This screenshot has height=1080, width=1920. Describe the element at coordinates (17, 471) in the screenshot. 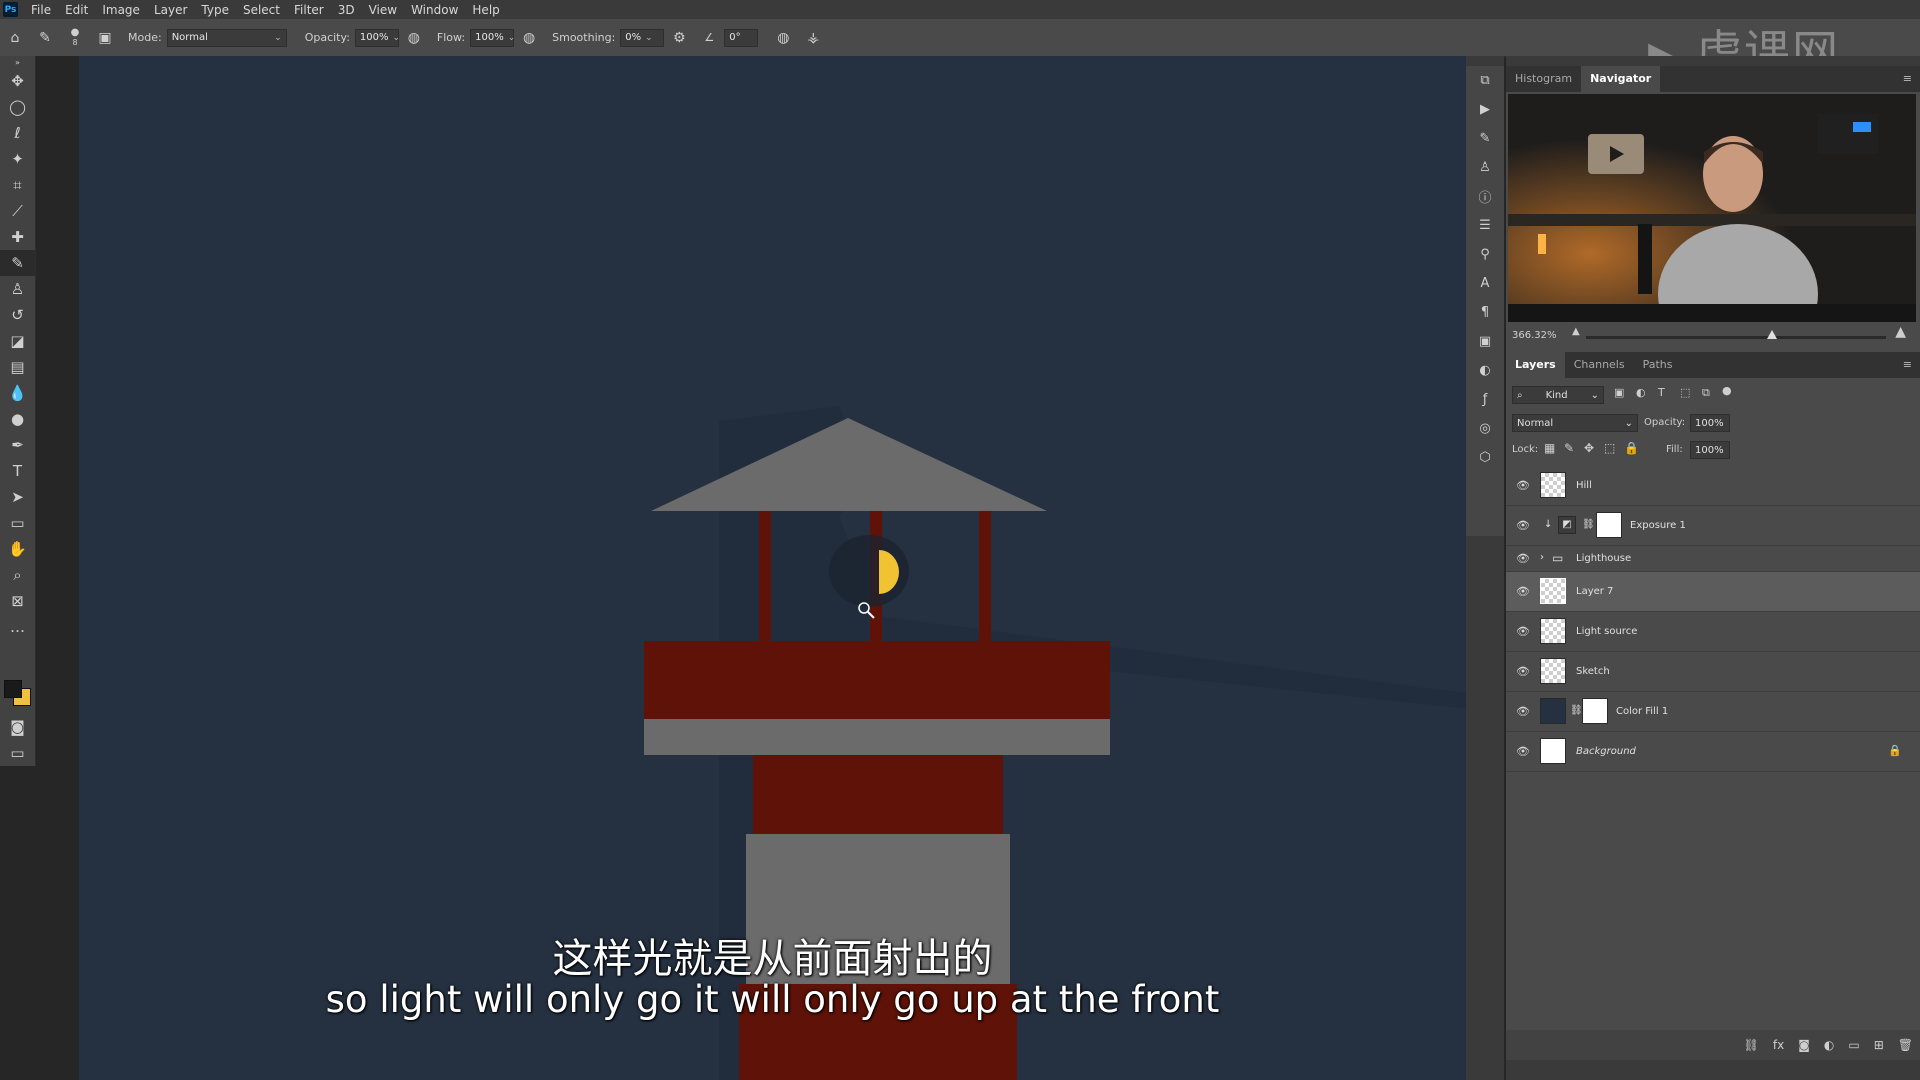

I see `type-tool-icon: T` at that location.